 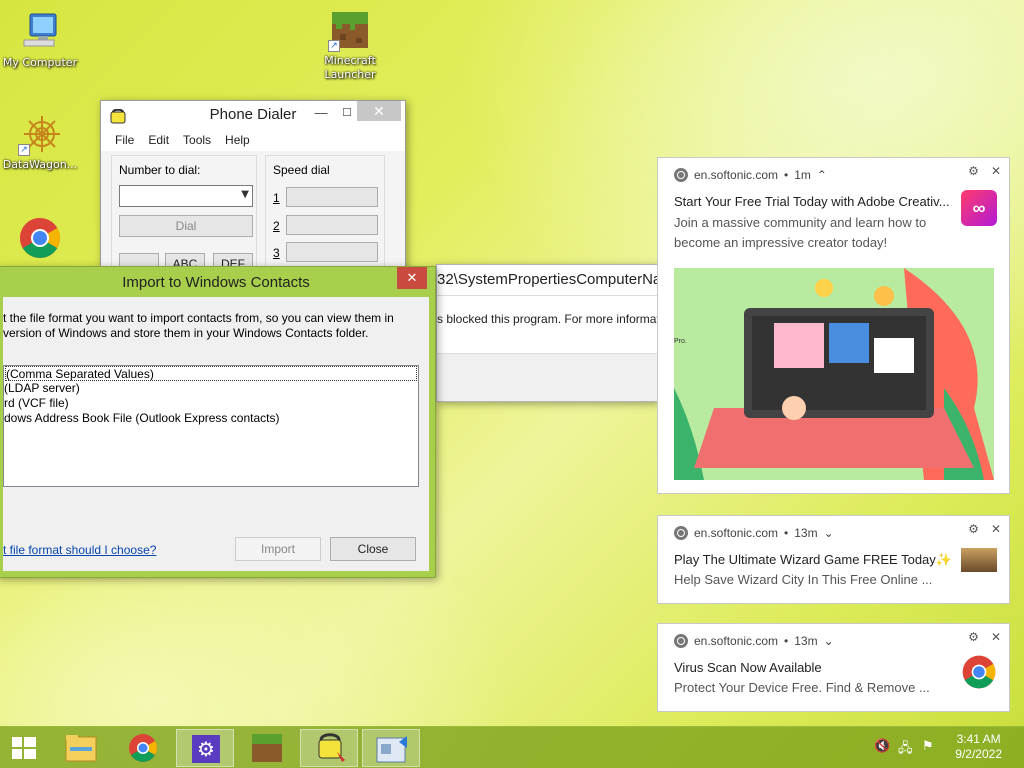 I want to click on chevron-down-icon: ▼, so click(x=245, y=194).